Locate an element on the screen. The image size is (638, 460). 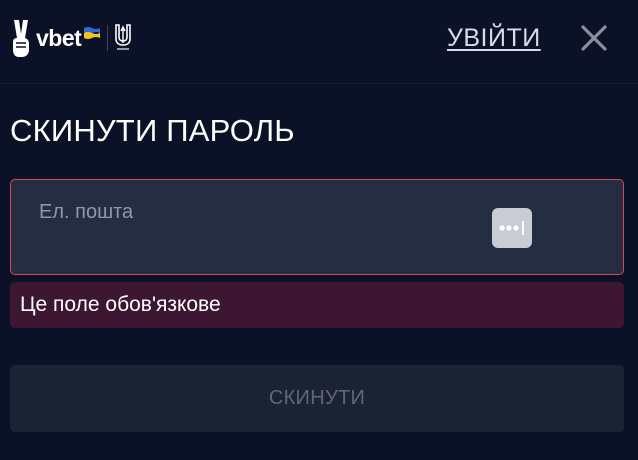
error-text: Це поле обов'язкове is located at coordinates (120, 304).